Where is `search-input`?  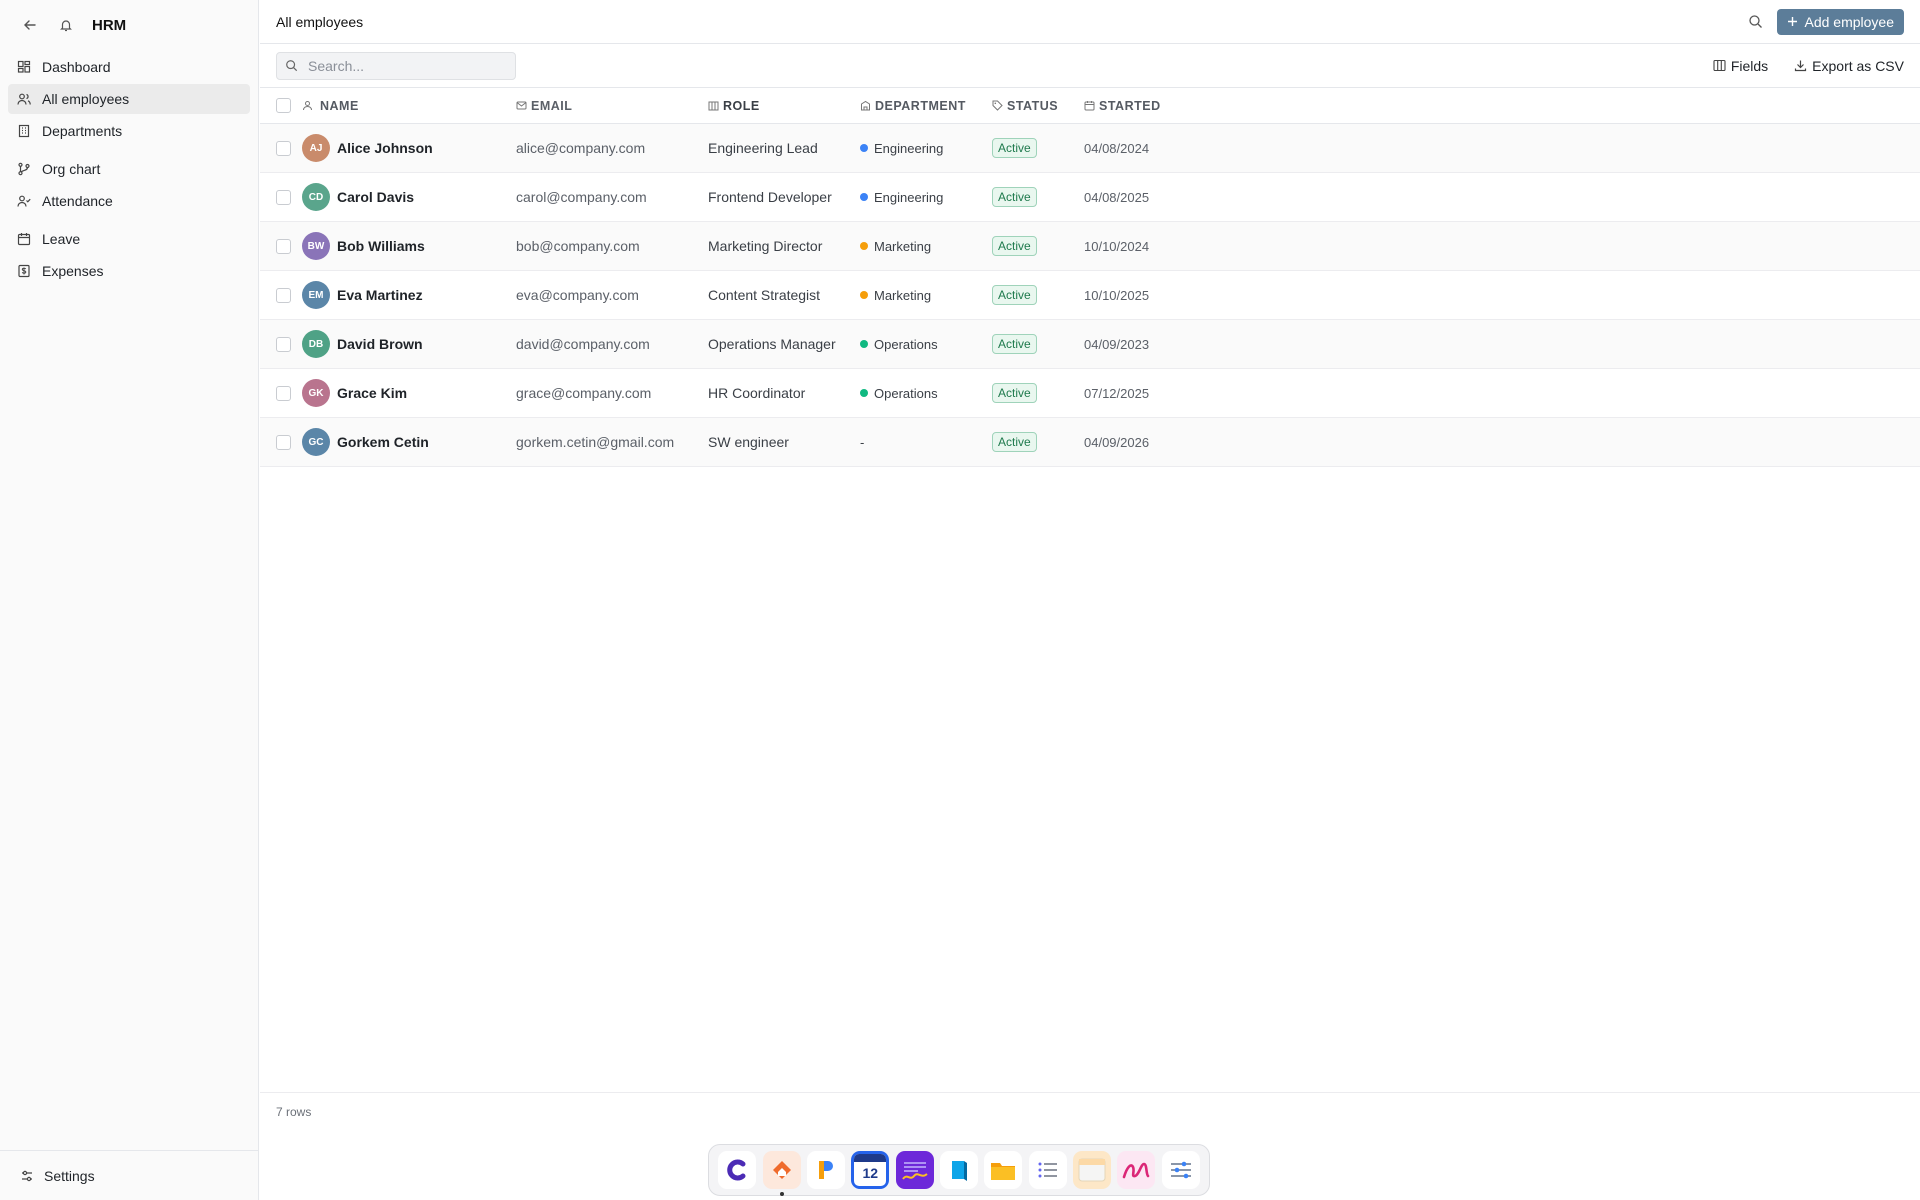
search-input is located at coordinates (403, 65).